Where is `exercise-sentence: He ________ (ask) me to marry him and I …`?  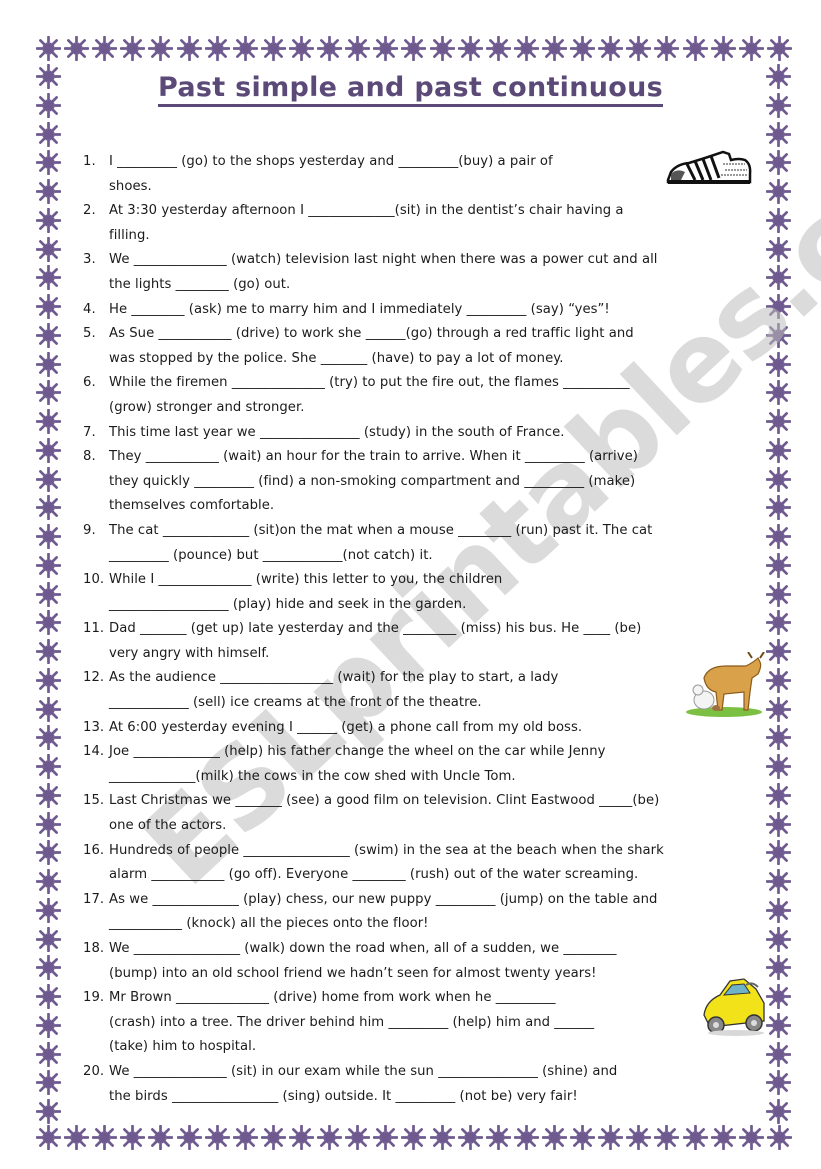 exercise-sentence: He ________ (ask) me to marry him and I … is located at coordinates (359, 309).